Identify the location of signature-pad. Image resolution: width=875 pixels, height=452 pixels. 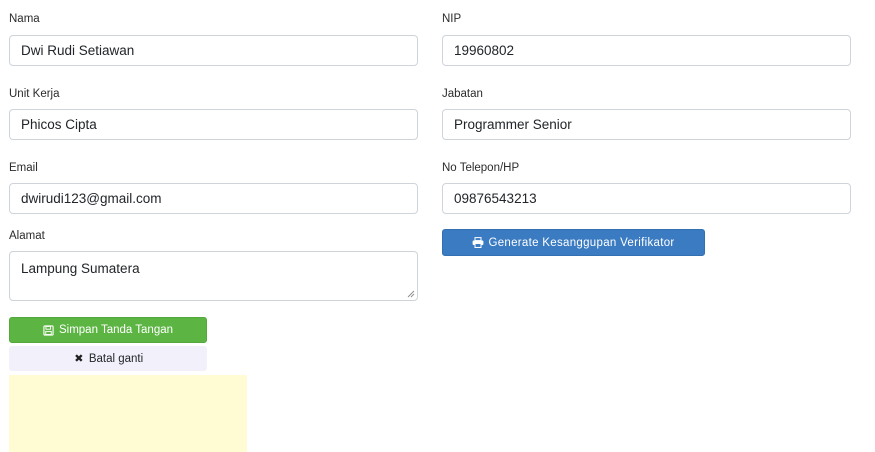
(128, 413).